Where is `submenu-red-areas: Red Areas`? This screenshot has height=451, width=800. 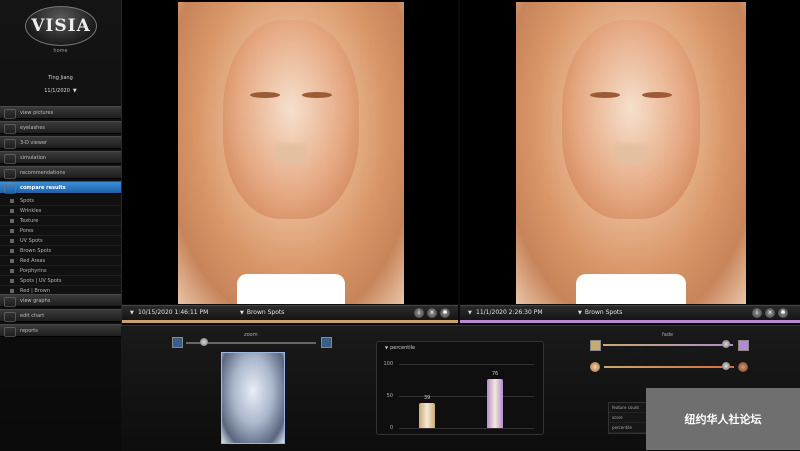
submenu-red-areas: Red Areas is located at coordinates (60, 261).